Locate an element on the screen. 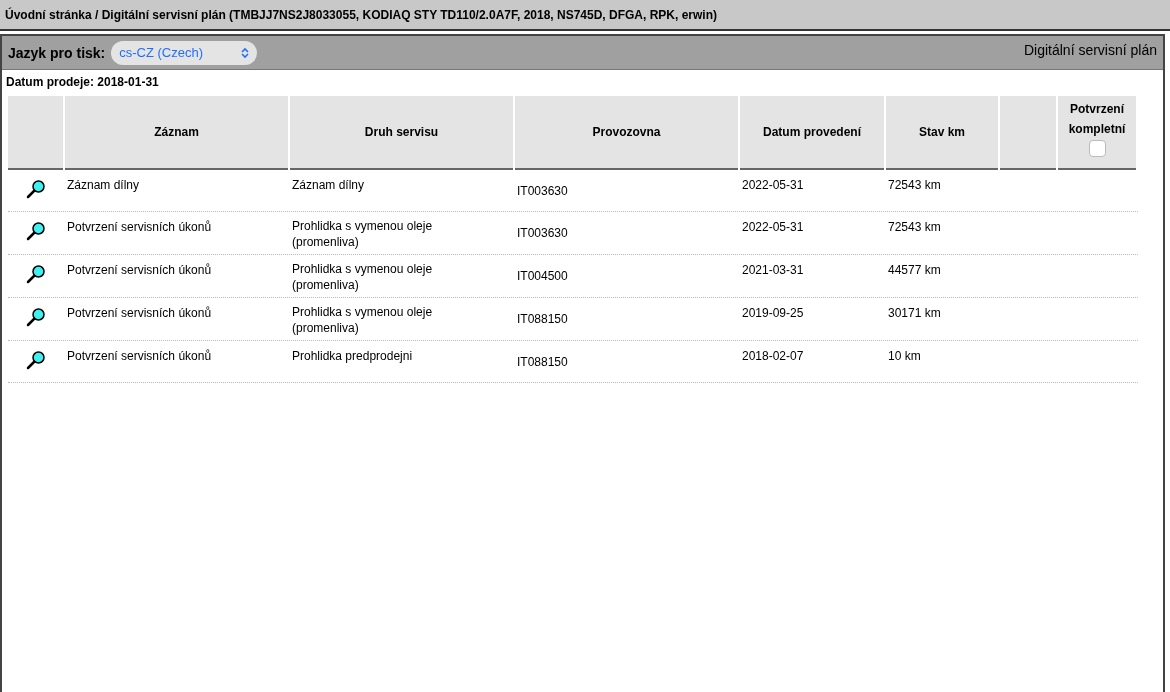 Image resolution: width=1170 pixels, height=692 pixels. table-cell: Prohlidka predprodejni is located at coordinates (352, 356).